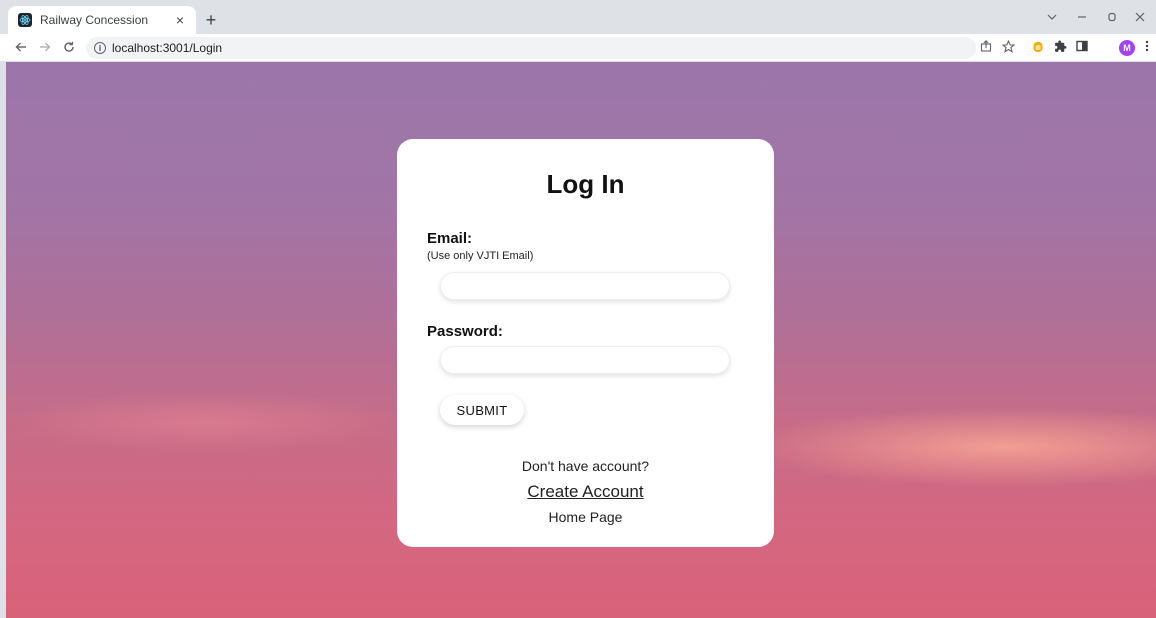 This screenshot has width=1156, height=618. I want to click on home-row: Home Page, so click(585, 517).